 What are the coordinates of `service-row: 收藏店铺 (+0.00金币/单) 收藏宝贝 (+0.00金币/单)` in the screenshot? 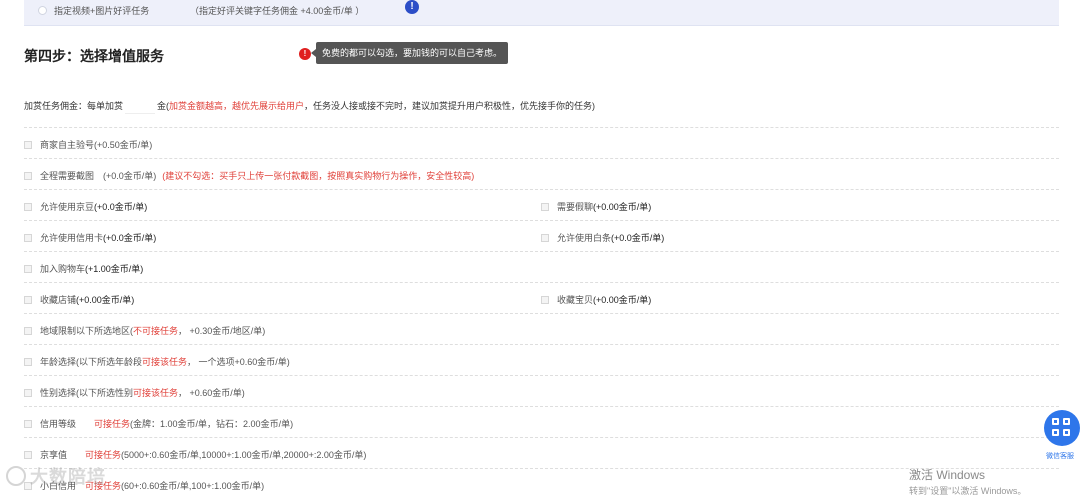 It's located at (541, 297).